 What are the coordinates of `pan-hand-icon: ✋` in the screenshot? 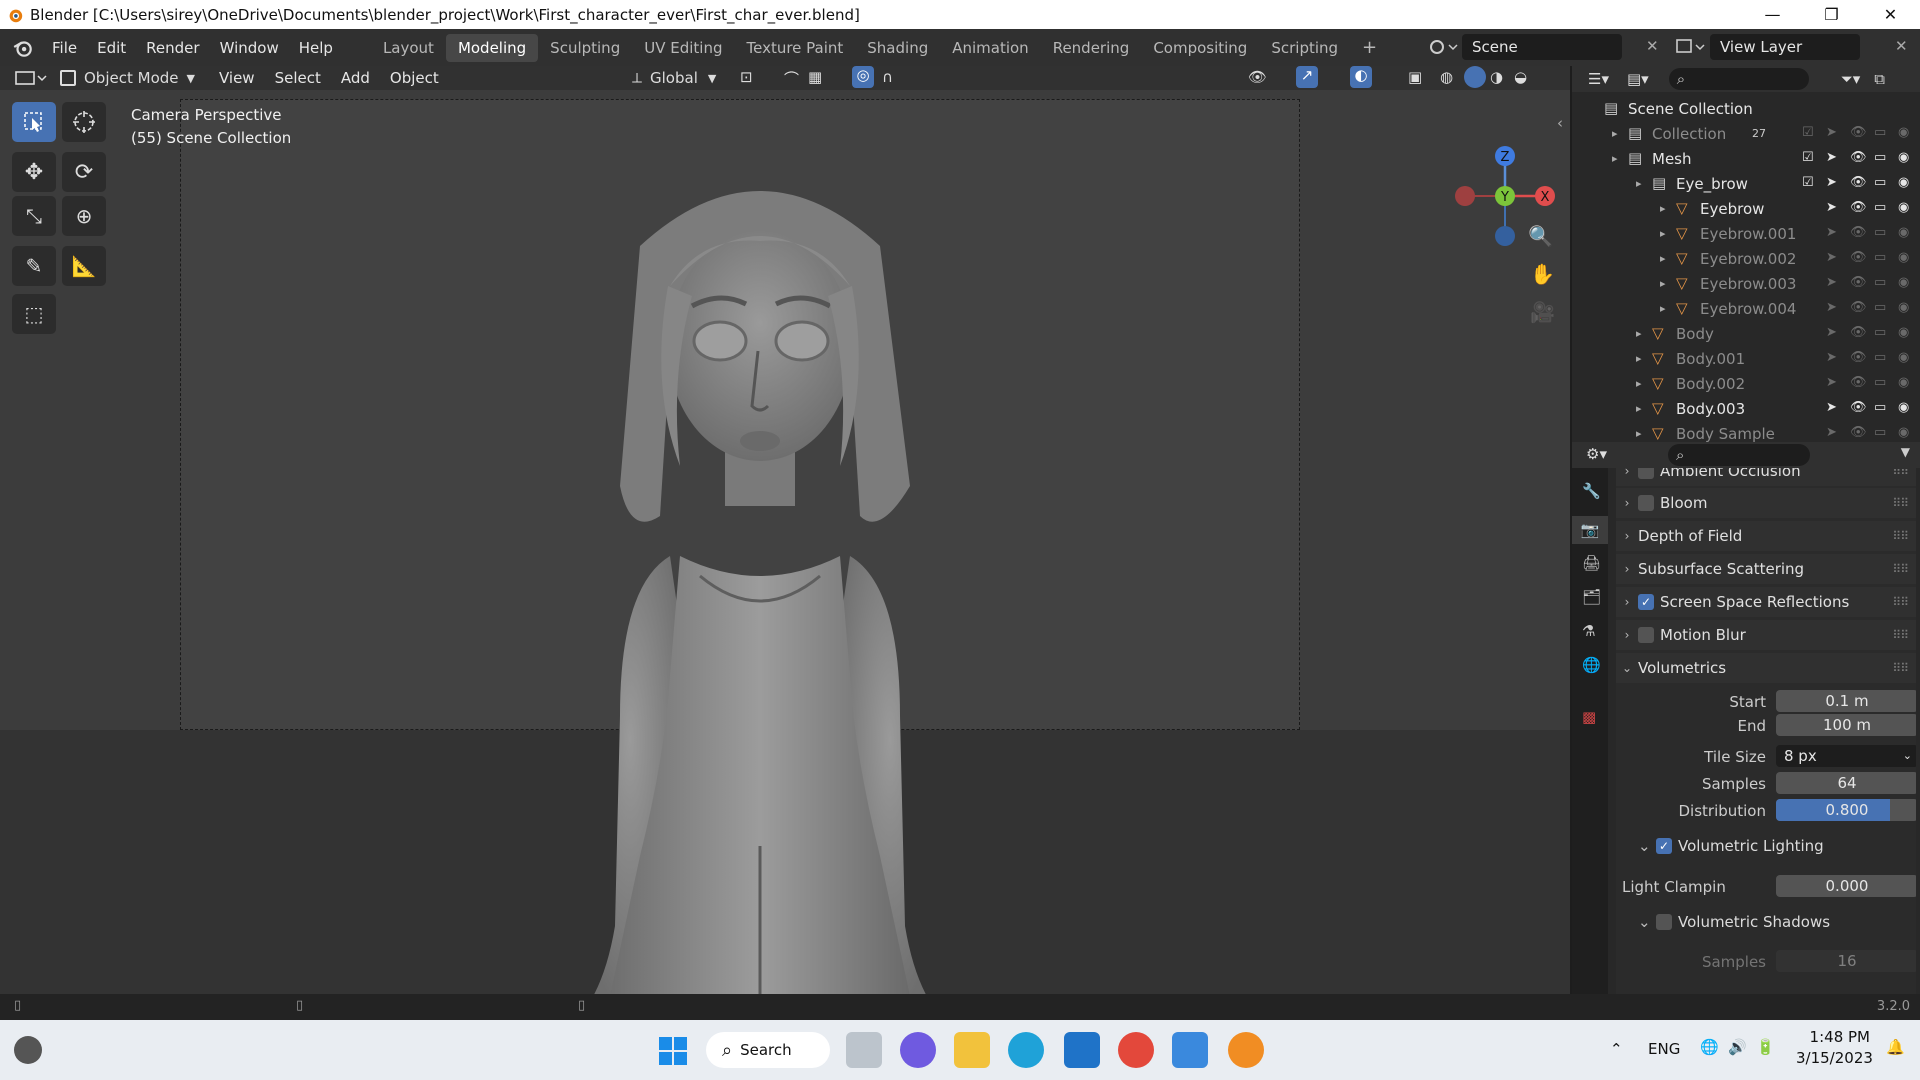 It's located at (1542, 274).